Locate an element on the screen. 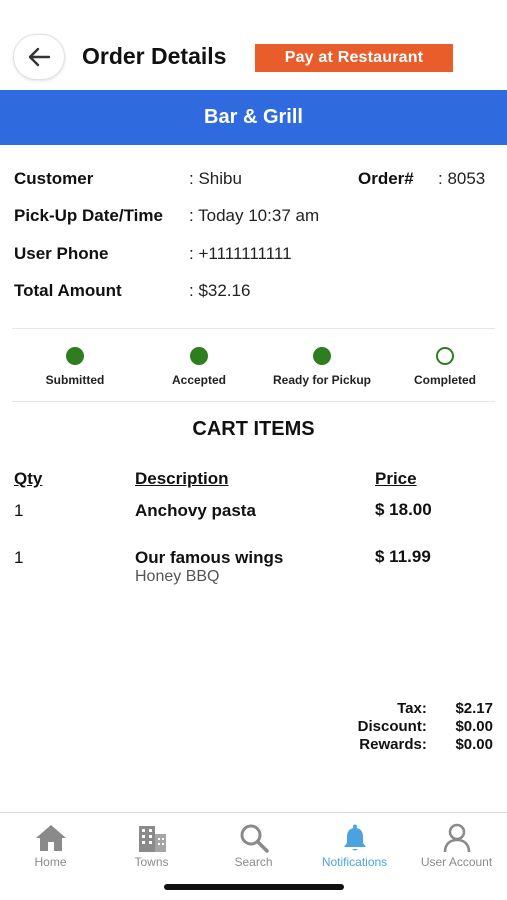  rewards-label: Rewards: is located at coordinates (393, 744).